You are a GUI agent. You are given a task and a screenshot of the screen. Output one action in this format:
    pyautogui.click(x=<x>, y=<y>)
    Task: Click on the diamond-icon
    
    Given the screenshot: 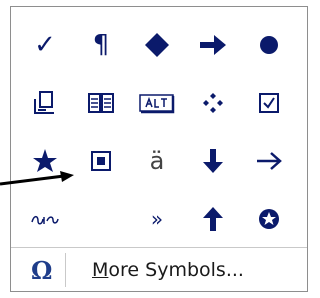 What is the action you would take?
    pyautogui.click(x=157, y=45)
    